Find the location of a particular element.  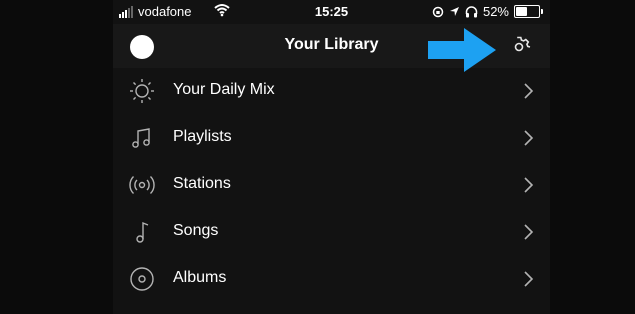

list-item-label: Playlists is located at coordinates (202, 136).